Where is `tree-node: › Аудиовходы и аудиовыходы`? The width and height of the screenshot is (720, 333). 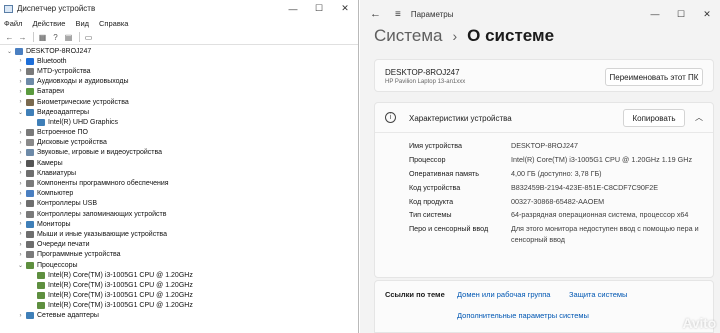 tree-node: › Аудиовходы и аудиовыходы is located at coordinates (179, 82).